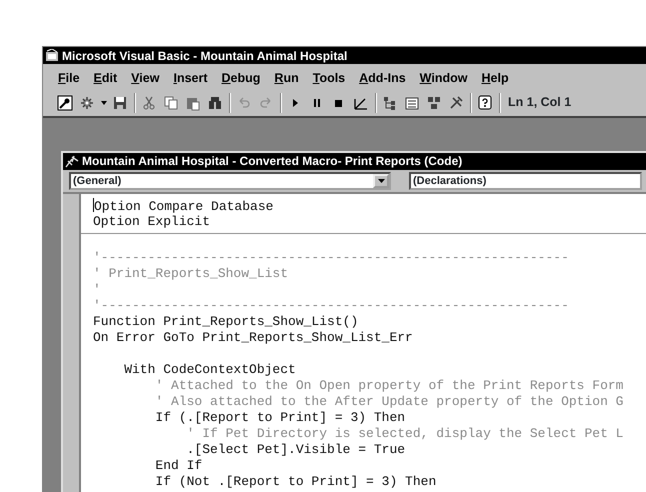  Describe the element at coordinates (539, 103) in the screenshot. I see `cursor-position: Ln 1, Col 1` at that location.